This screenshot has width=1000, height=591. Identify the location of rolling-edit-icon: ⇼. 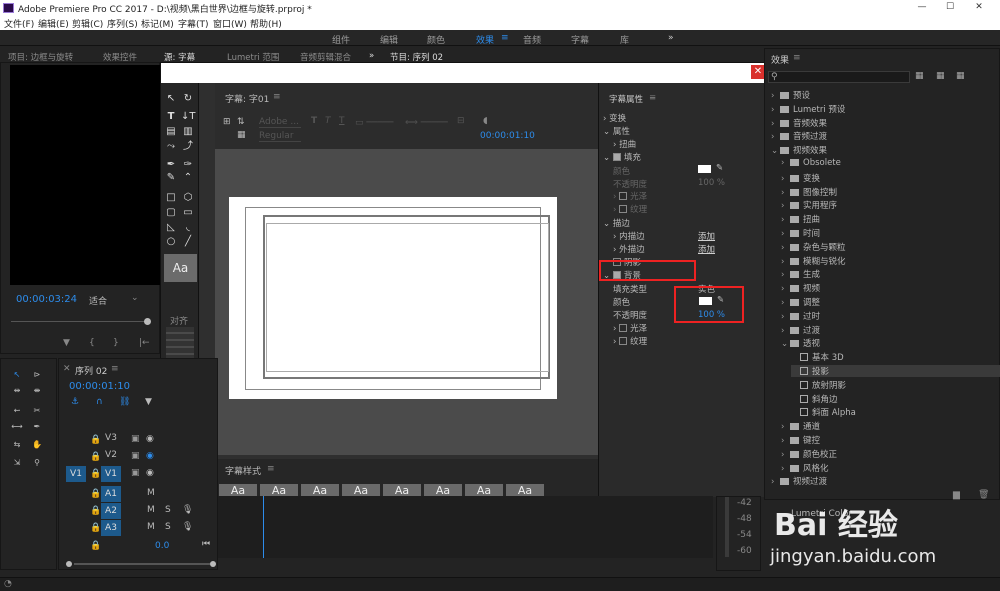
(37, 391).